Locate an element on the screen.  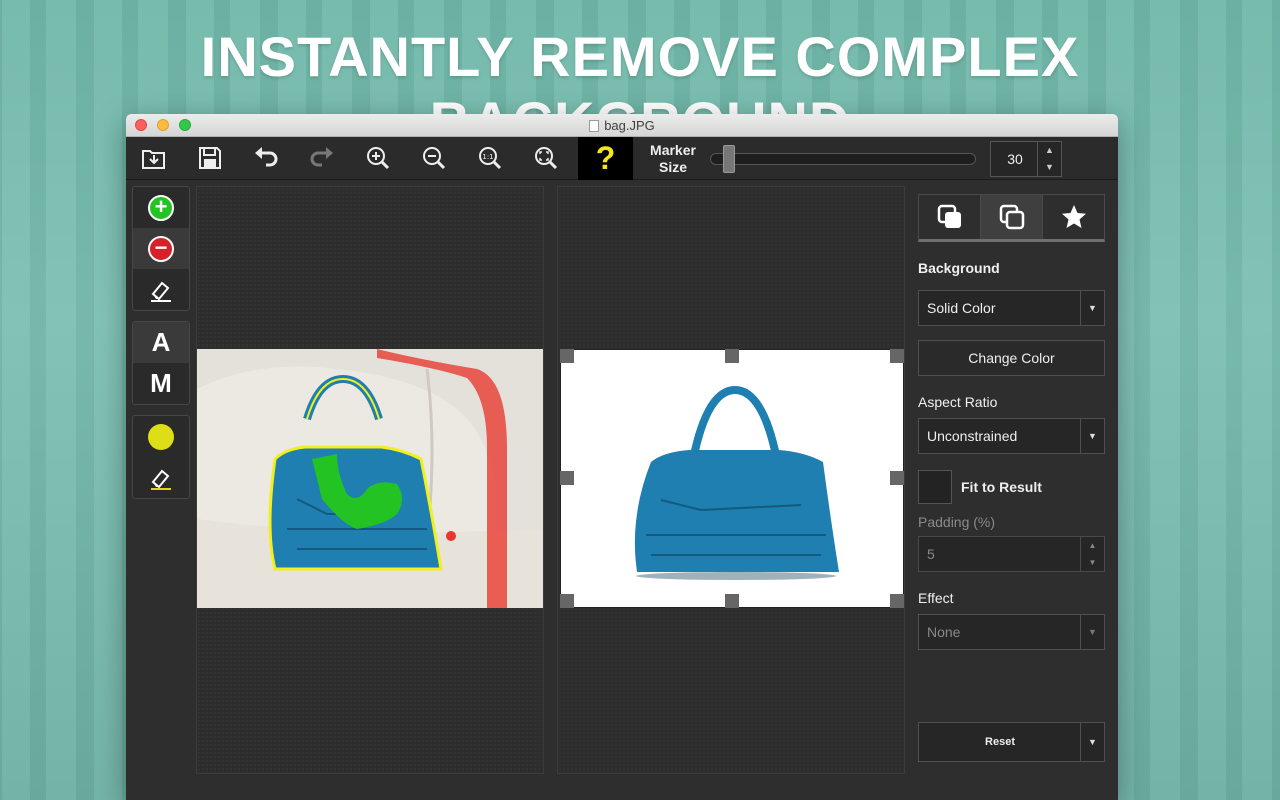
tool-sidebar: + − A M is located at coordinates (161, 347).